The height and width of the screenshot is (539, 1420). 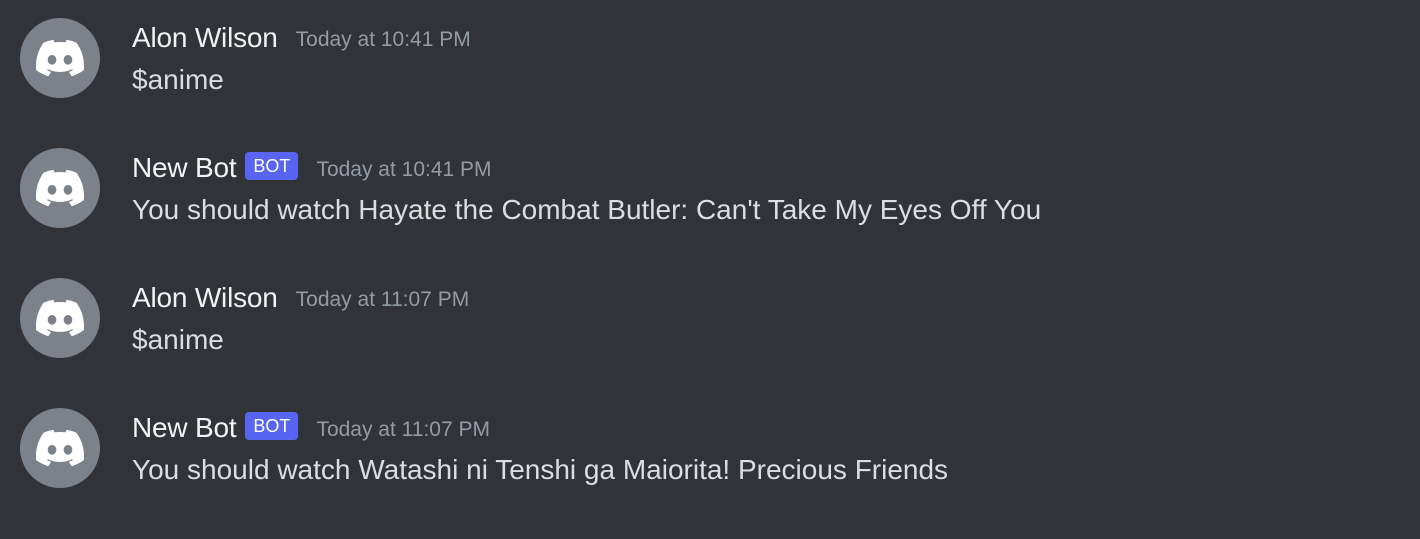 I want to click on message-header: Alon Wilson Today at 10:41 PM, so click(x=301, y=38).